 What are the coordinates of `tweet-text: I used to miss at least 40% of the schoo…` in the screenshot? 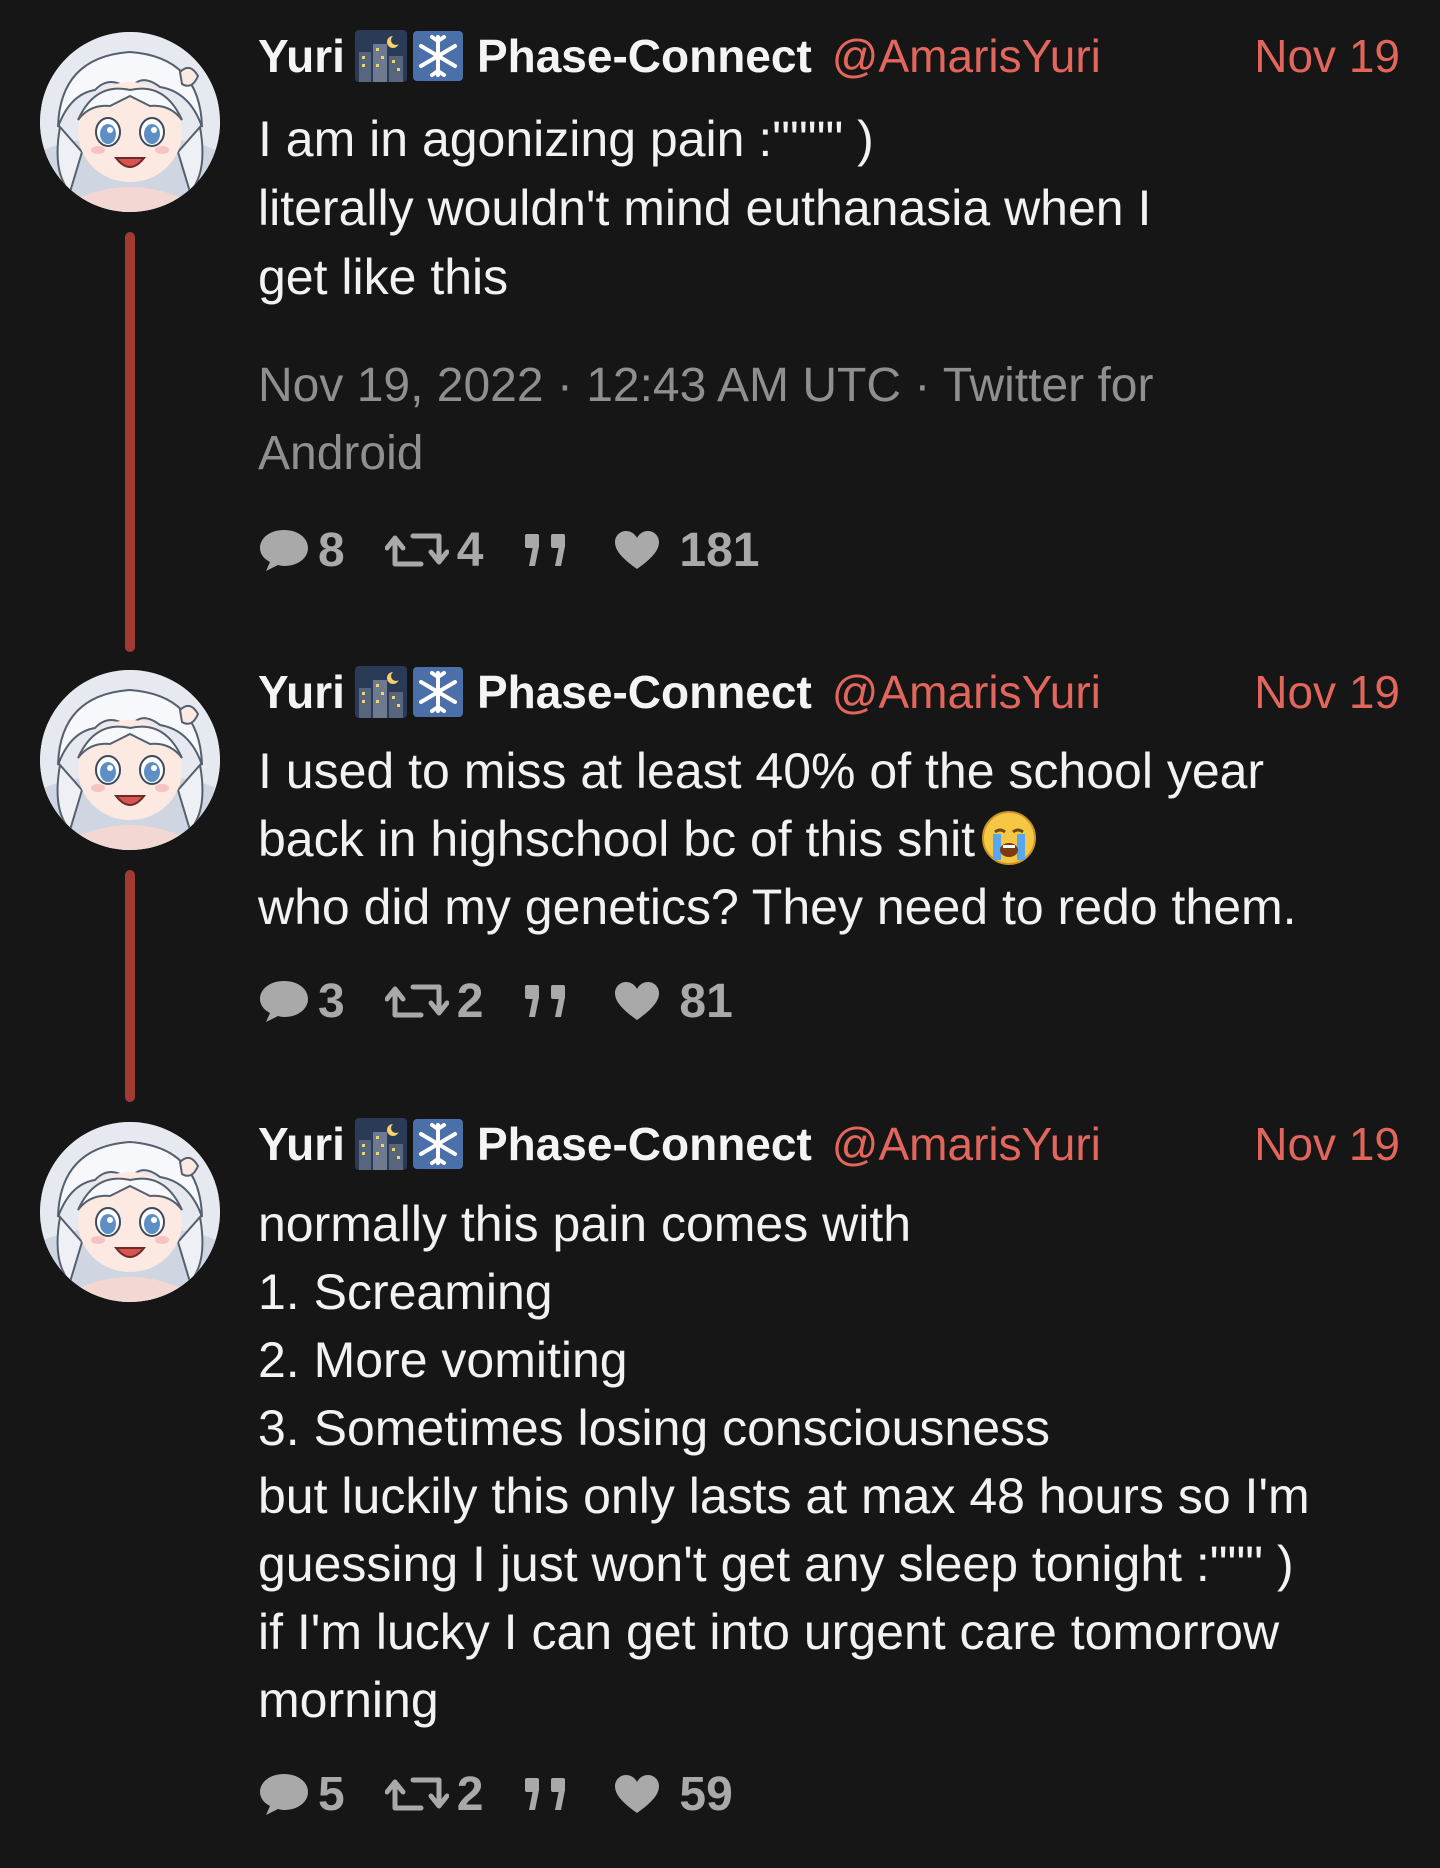 It's located at (828, 839).